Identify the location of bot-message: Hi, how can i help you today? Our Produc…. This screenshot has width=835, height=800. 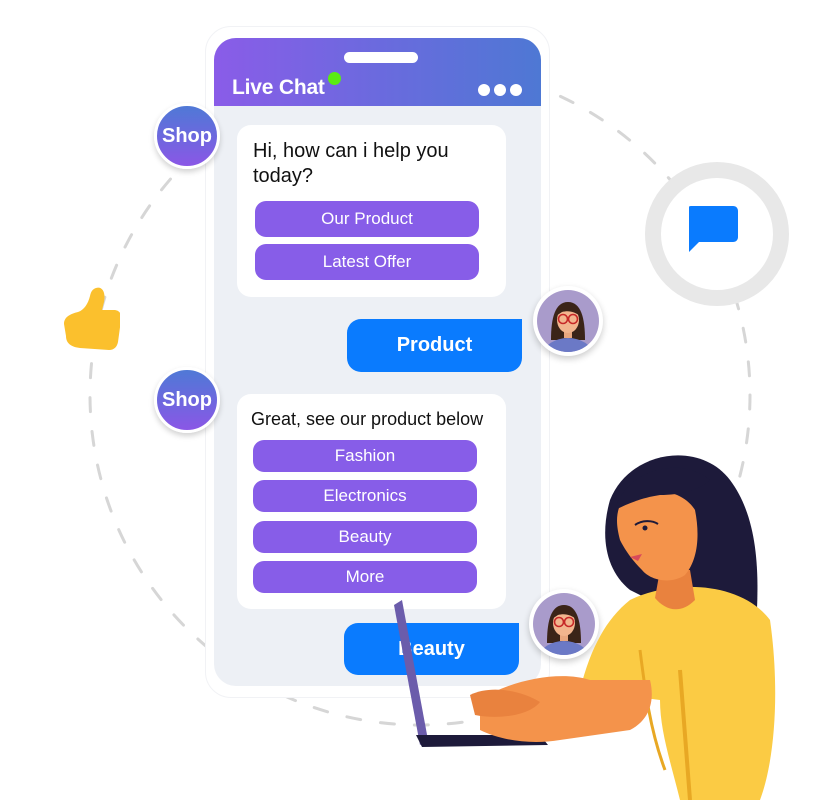
(371, 211).